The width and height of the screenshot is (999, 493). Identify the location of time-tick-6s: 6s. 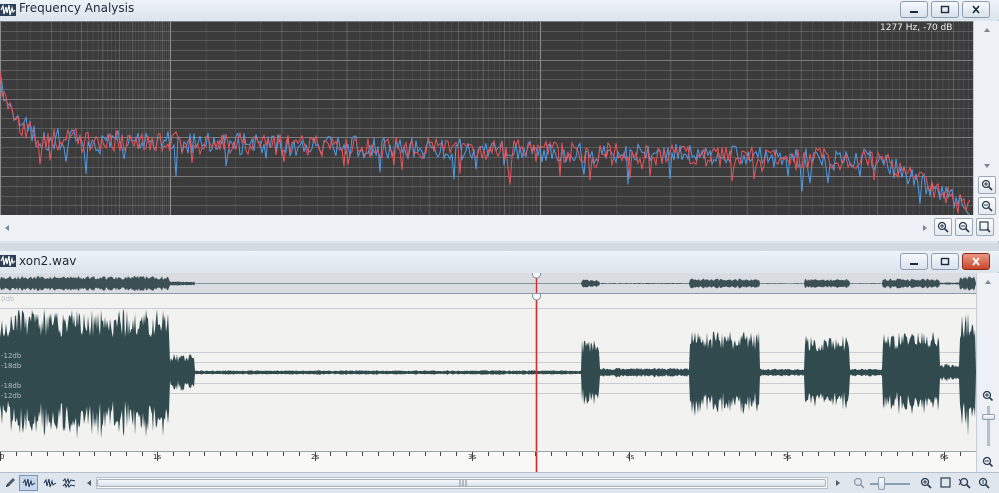
(944, 457).